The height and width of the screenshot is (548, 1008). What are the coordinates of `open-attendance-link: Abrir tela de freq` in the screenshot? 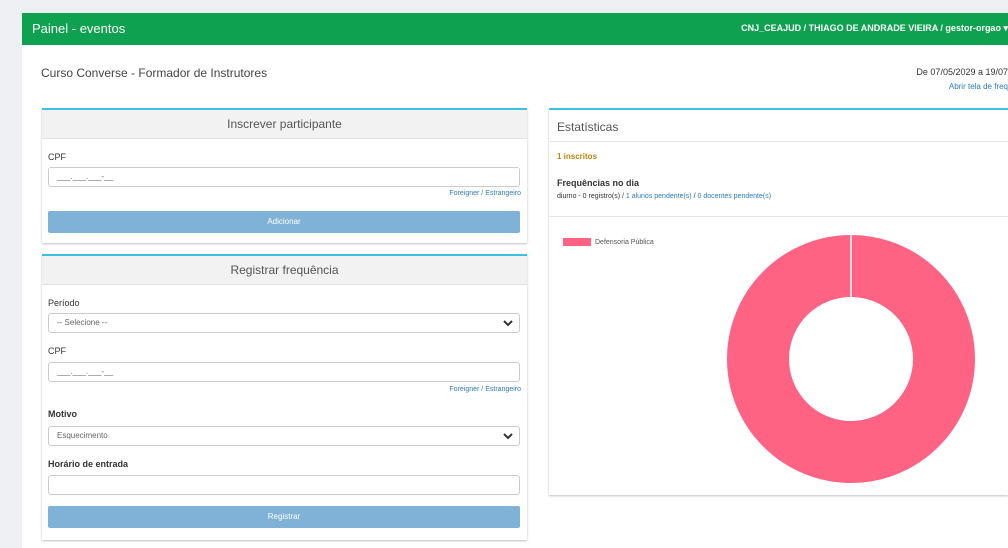 It's located at (978, 86).